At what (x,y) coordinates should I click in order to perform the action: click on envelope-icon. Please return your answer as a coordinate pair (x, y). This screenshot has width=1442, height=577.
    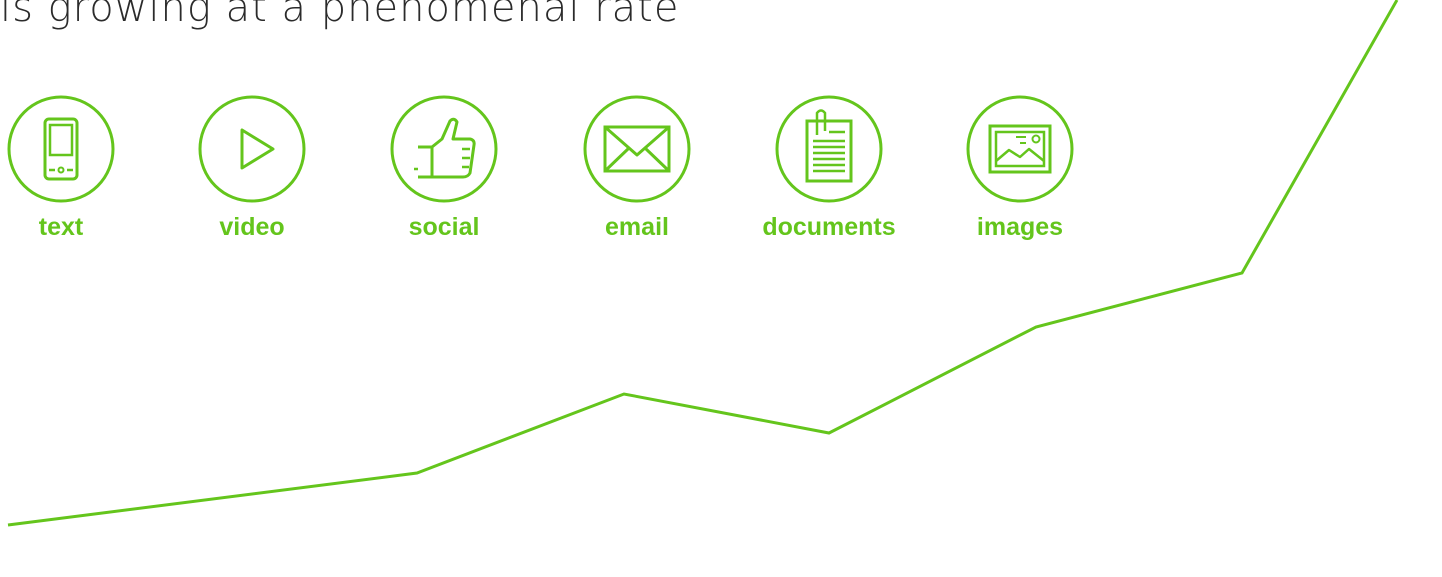
    Looking at the image, I should click on (637, 149).